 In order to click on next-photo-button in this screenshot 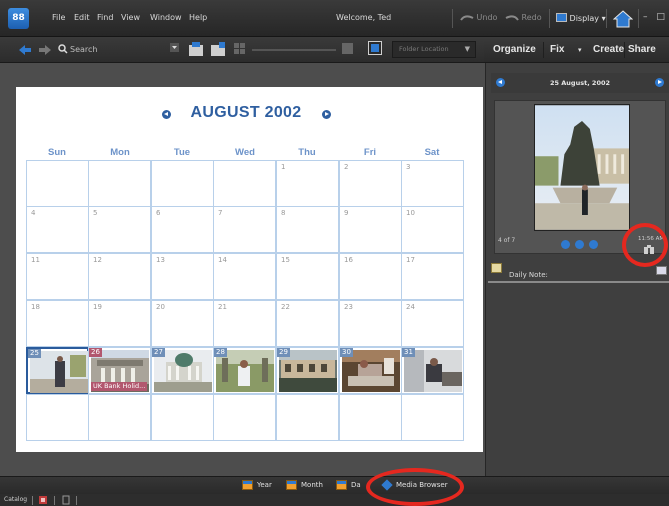, I will do `click(593, 244)`.